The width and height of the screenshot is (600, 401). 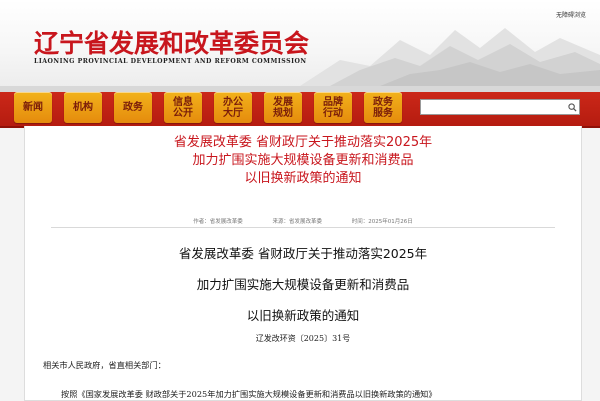 I want to click on nav-item-organization: 机构, so click(x=83, y=107).